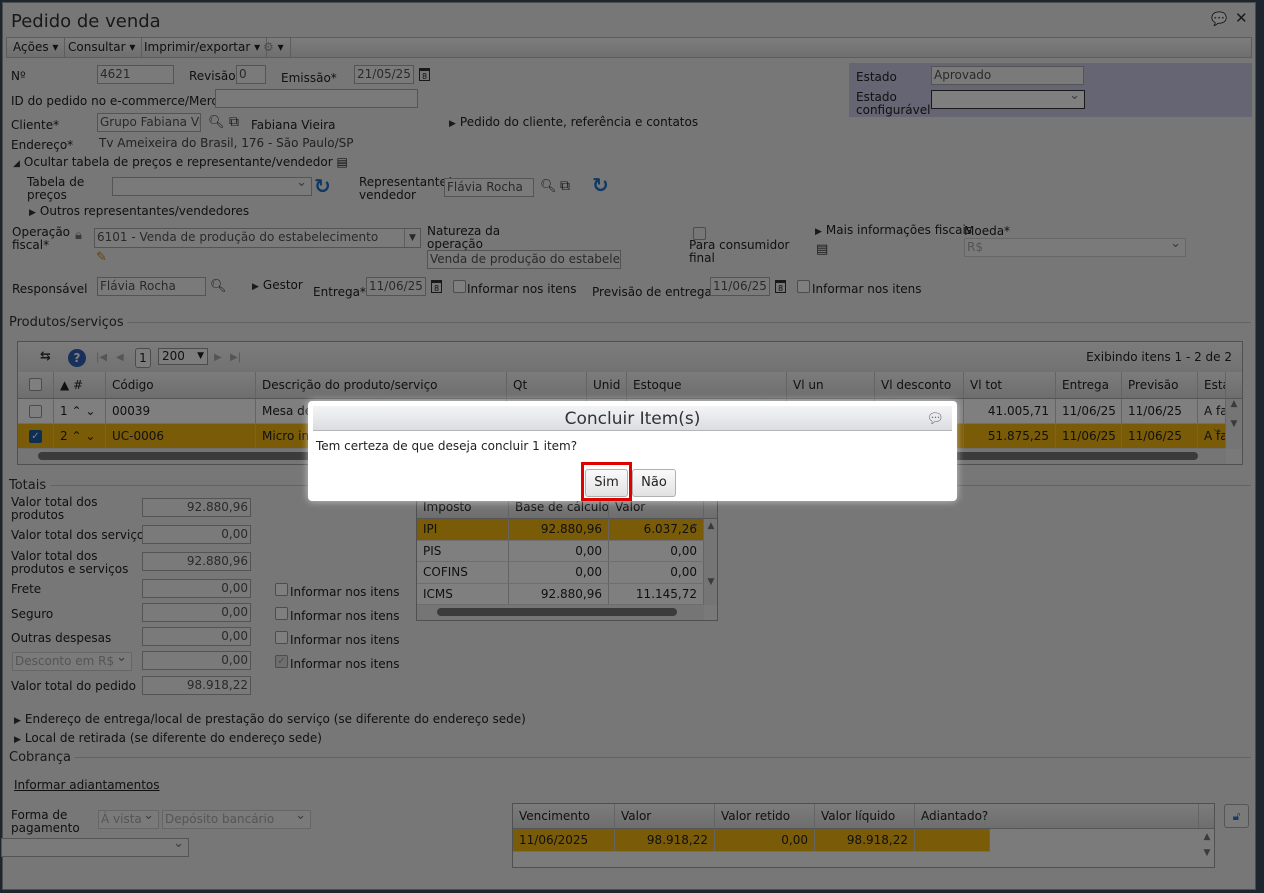  I want to click on no-button: Não, so click(654, 483).